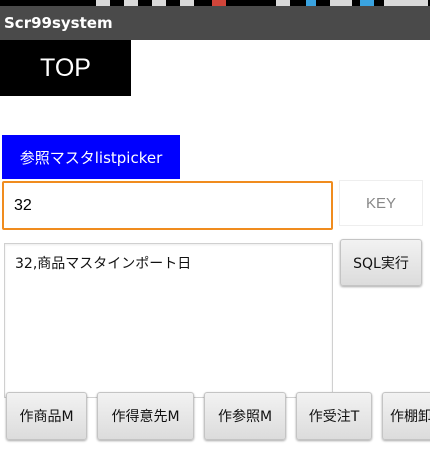 The height and width of the screenshot is (450, 430). I want to click on create-customer-master-button: 作得意先M, so click(145, 416).